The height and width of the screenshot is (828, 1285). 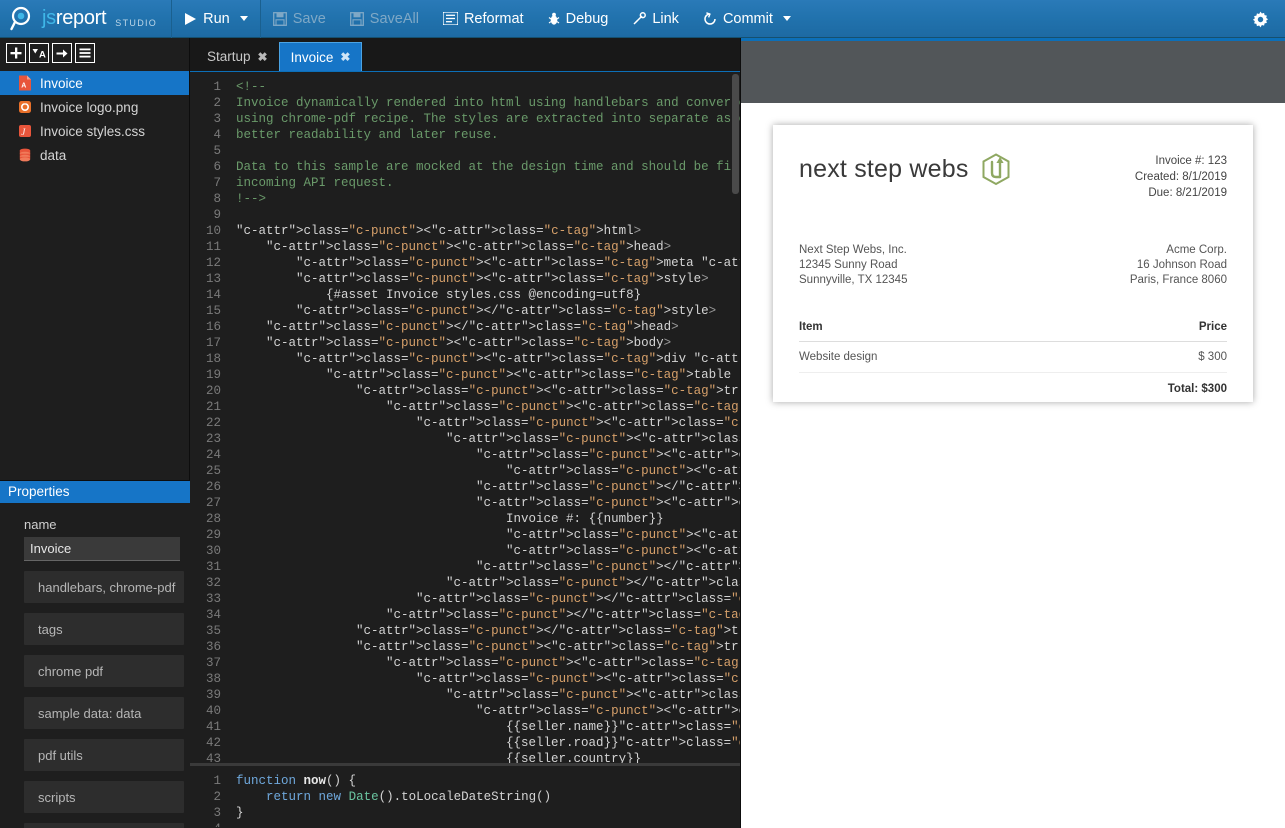 I want to click on run-label: Run, so click(x=216, y=18).